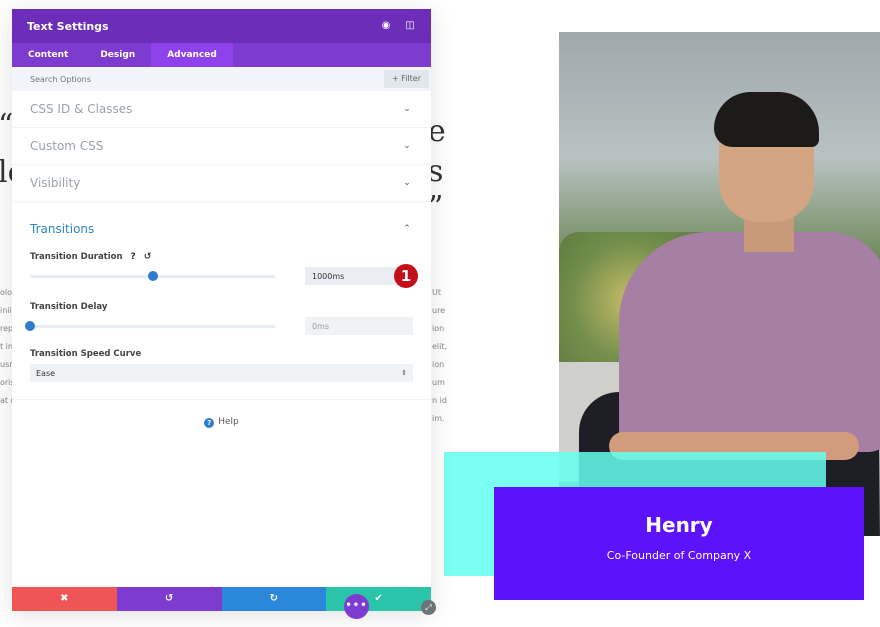  I want to click on tab-content: Content, so click(48, 55).